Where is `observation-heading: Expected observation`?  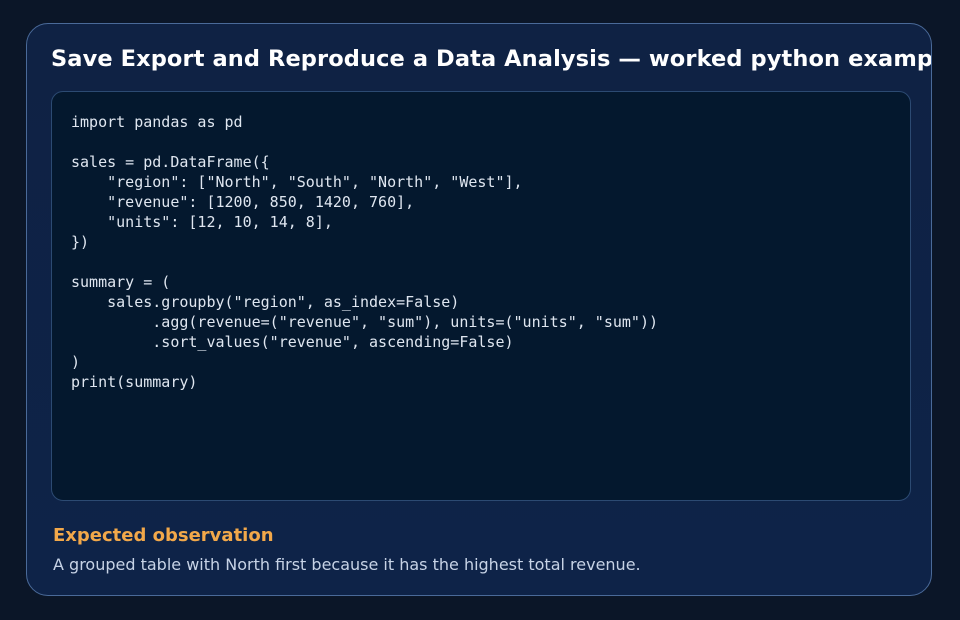 observation-heading: Expected observation is located at coordinates (163, 535).